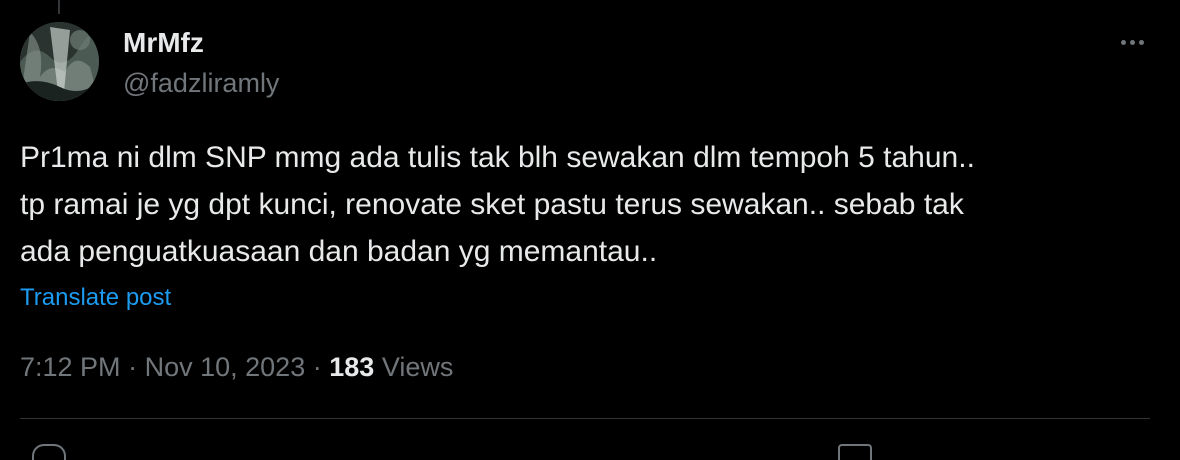 The height and width of the screenshot is (460, 1180). Describe the element at coordinates (70, 367) in the screenshot. I see `tweet-time: 7:12 PM` at that location.